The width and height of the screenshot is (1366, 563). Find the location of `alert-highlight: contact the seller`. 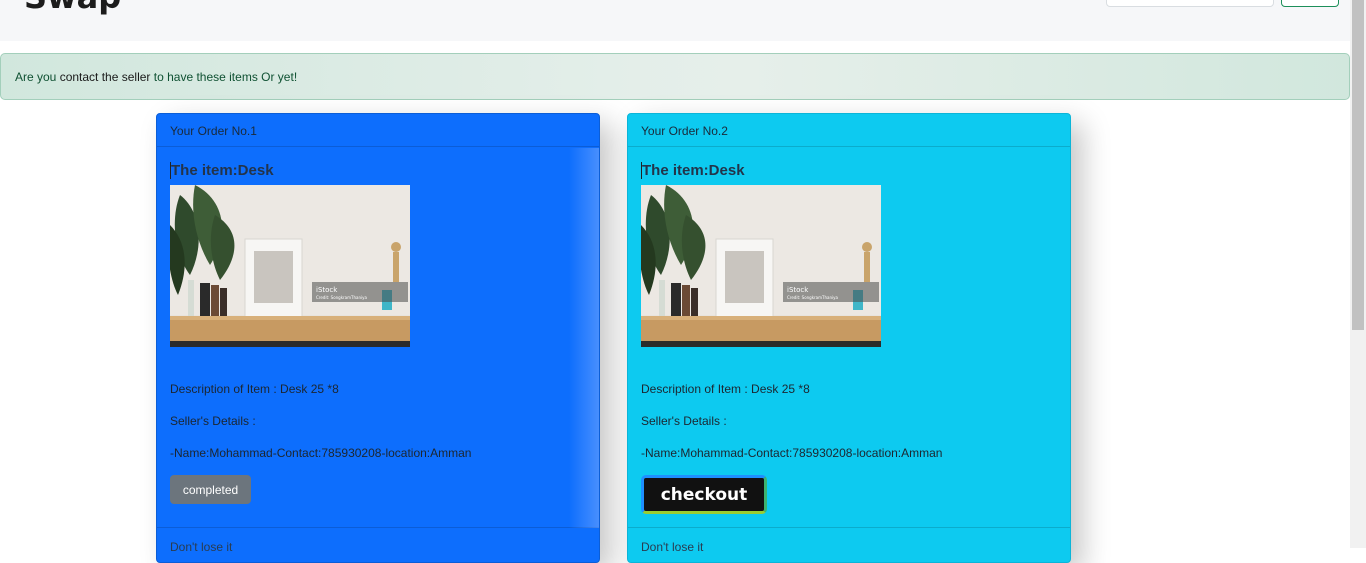

alert-highlight: contact the seller is located at coordinates (105, 77).